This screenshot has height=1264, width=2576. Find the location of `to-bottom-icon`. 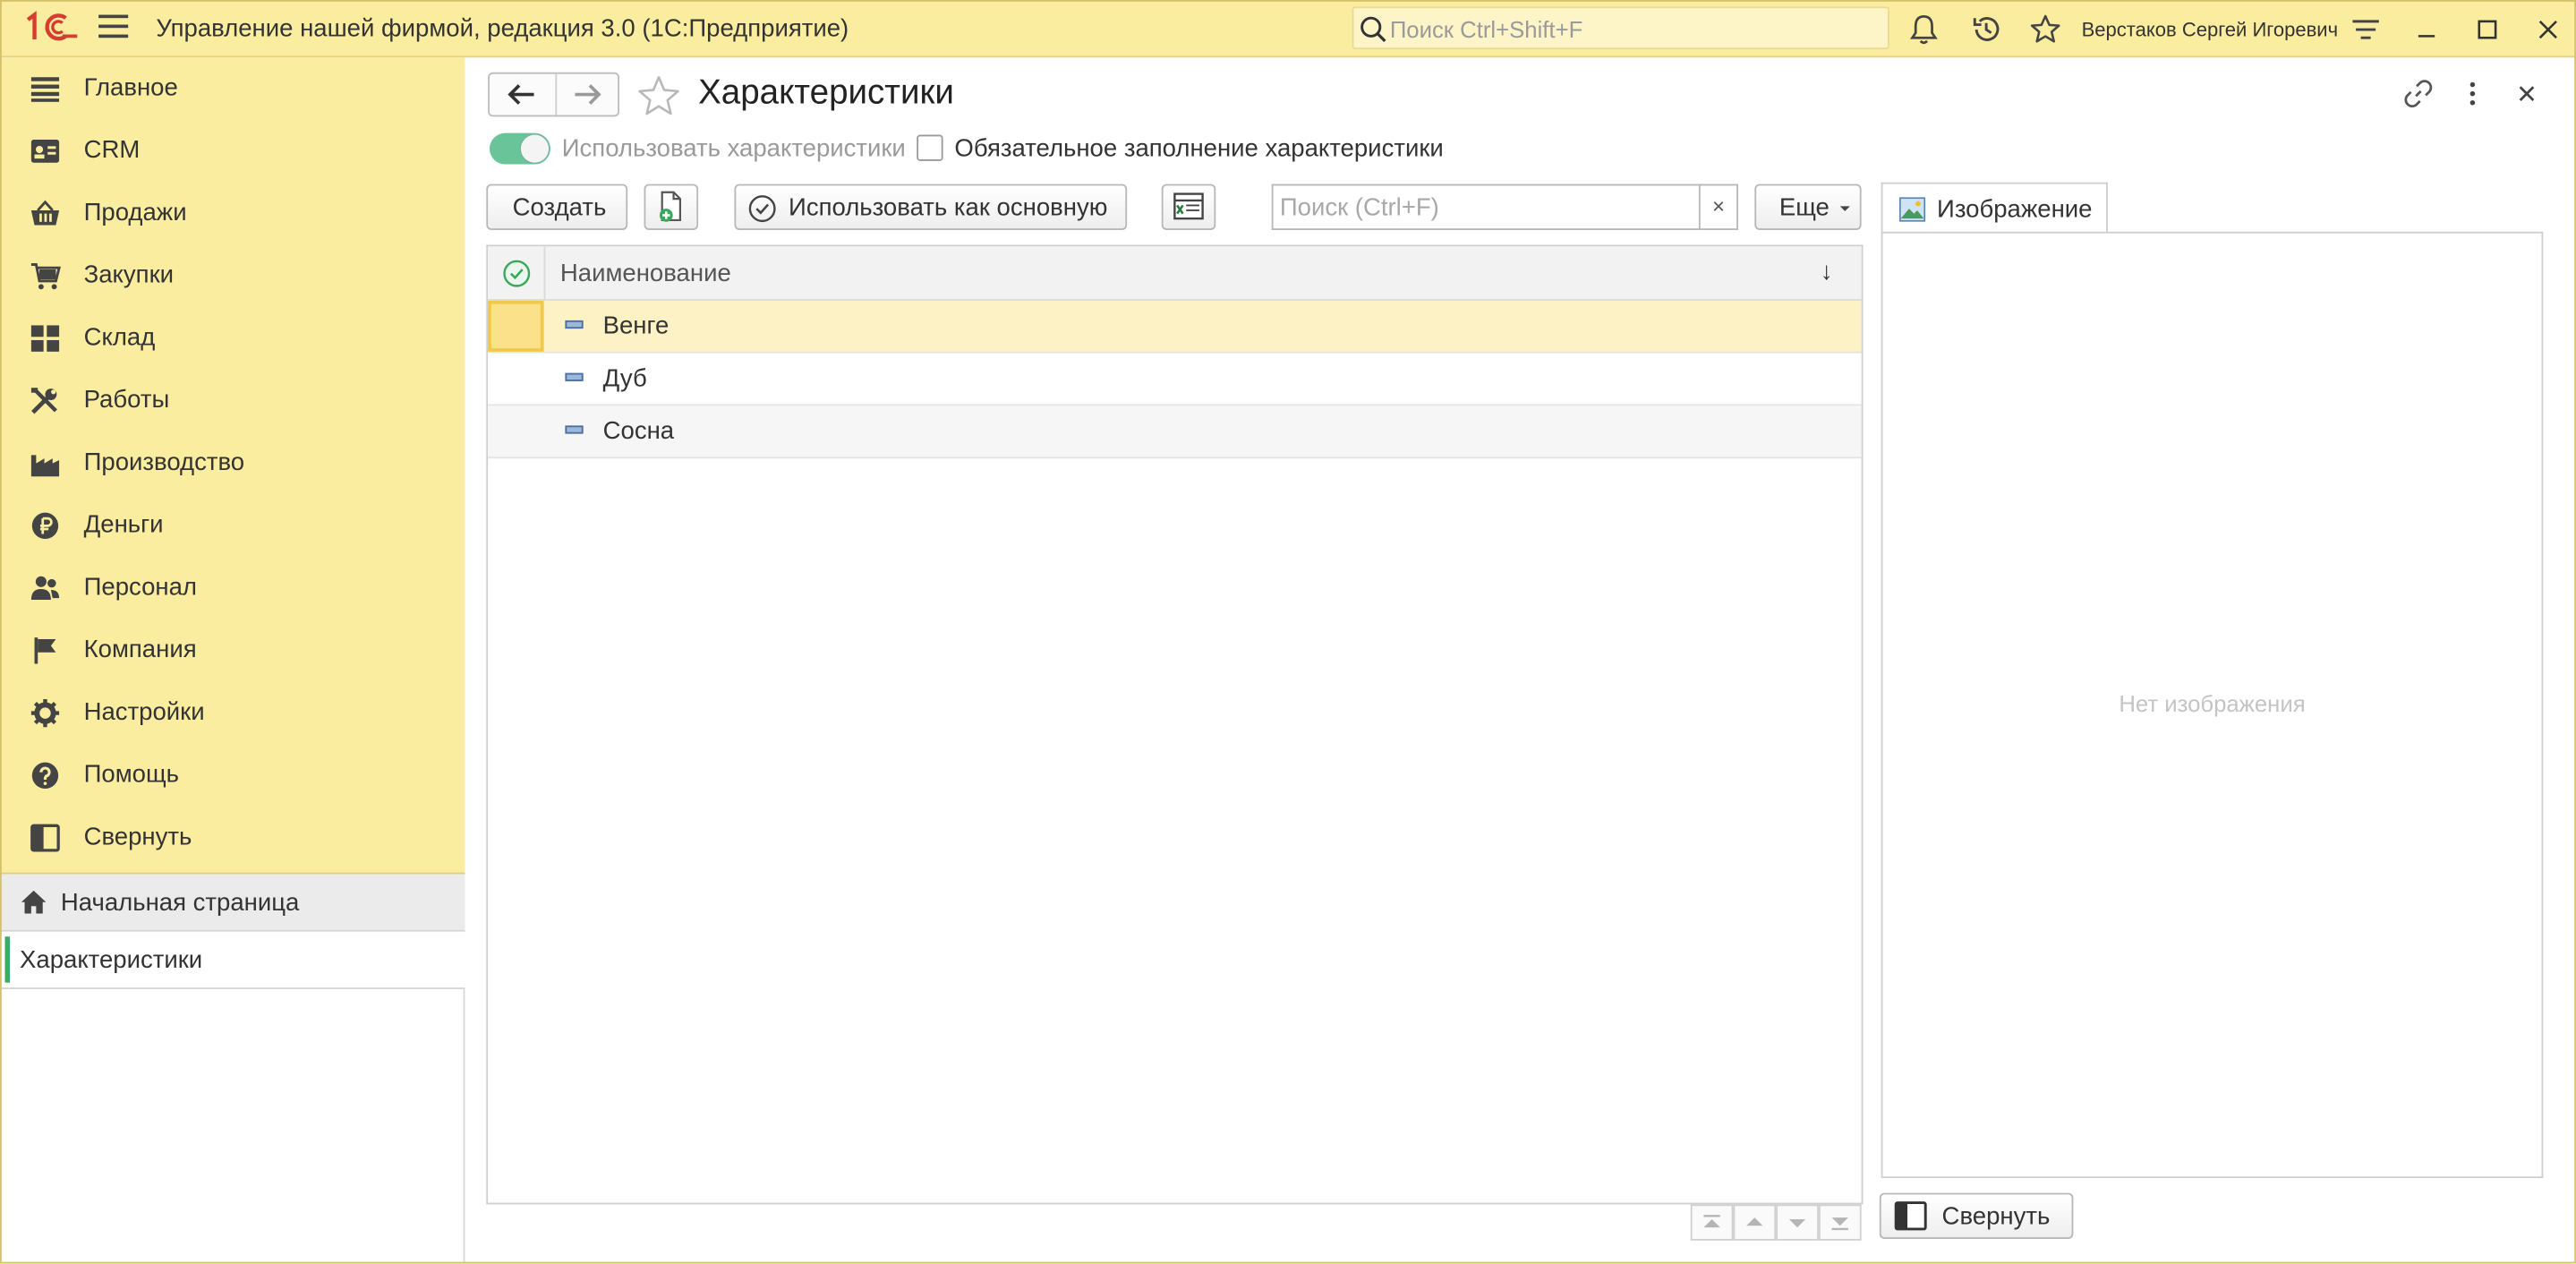

to-bottom-icon is located at coordinates (1839, 1224).